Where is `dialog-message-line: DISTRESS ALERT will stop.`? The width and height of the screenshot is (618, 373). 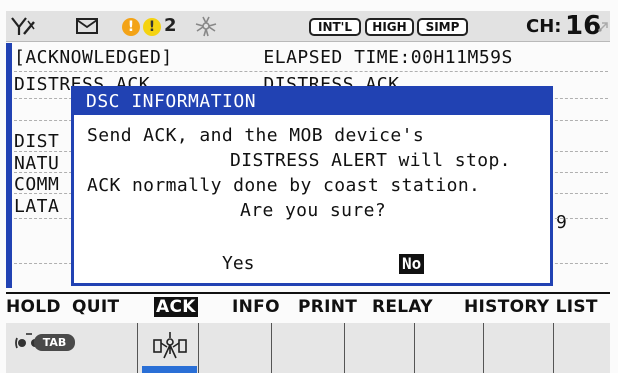
dialog-message-line: DISTRESS ALERT will stop. is located at coordinates (370, 160).